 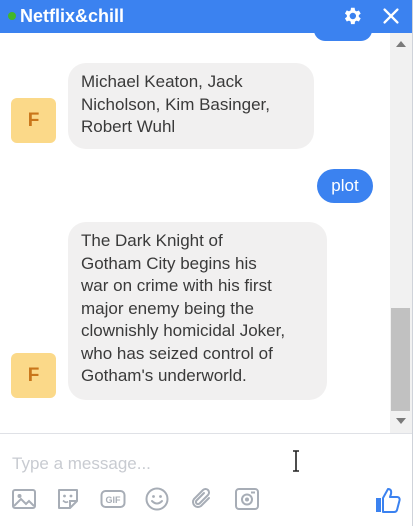 I want to click on image-icon, so click(x=24, y=499).